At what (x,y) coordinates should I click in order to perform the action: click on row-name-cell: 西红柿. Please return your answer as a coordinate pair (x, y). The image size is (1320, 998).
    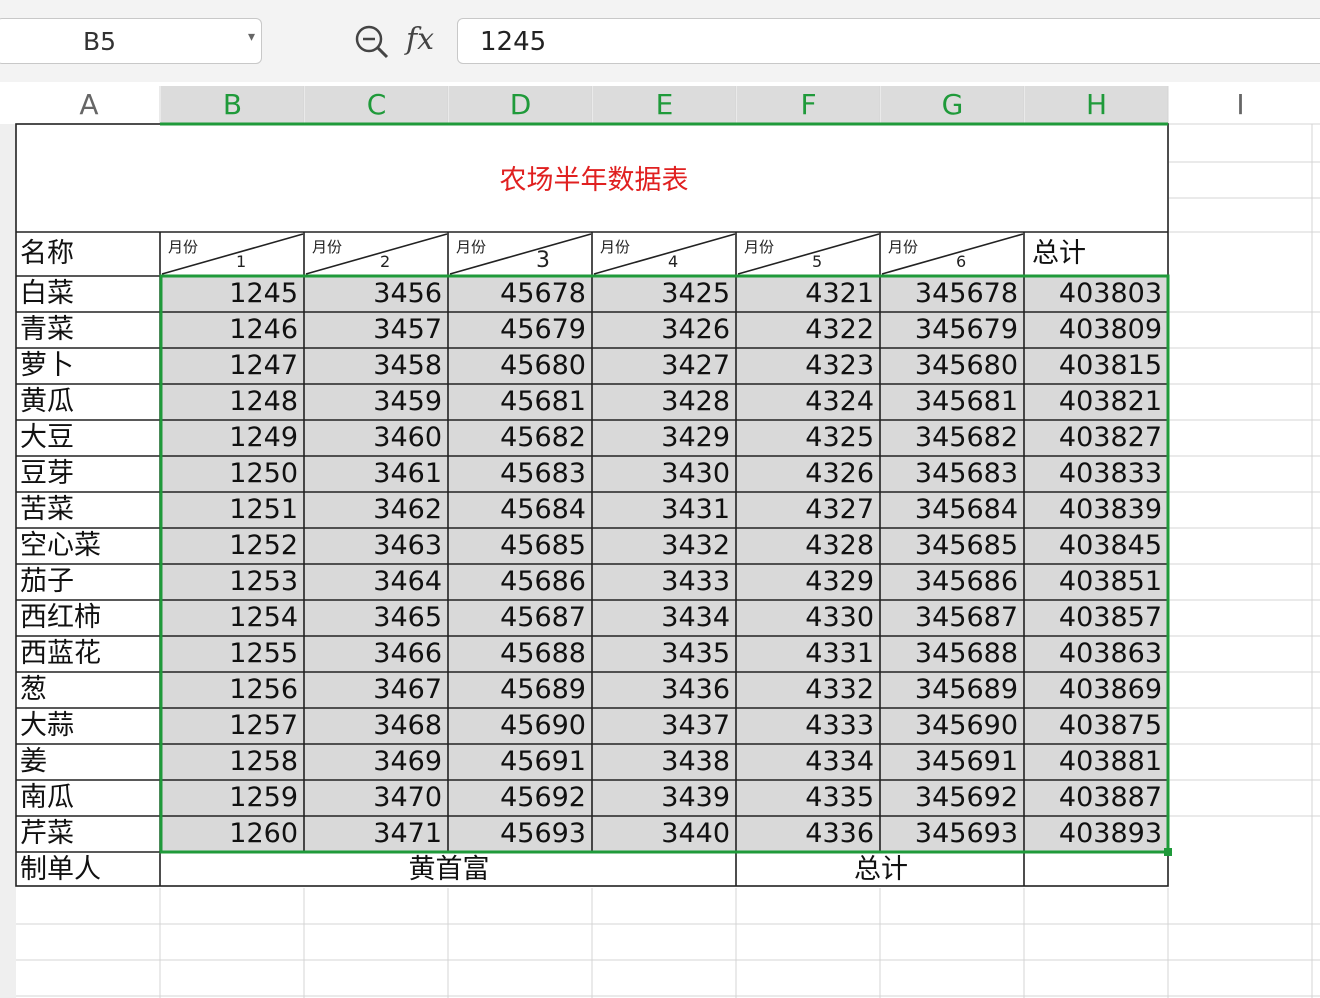
    Looking at the image, I should click on (90, 618).